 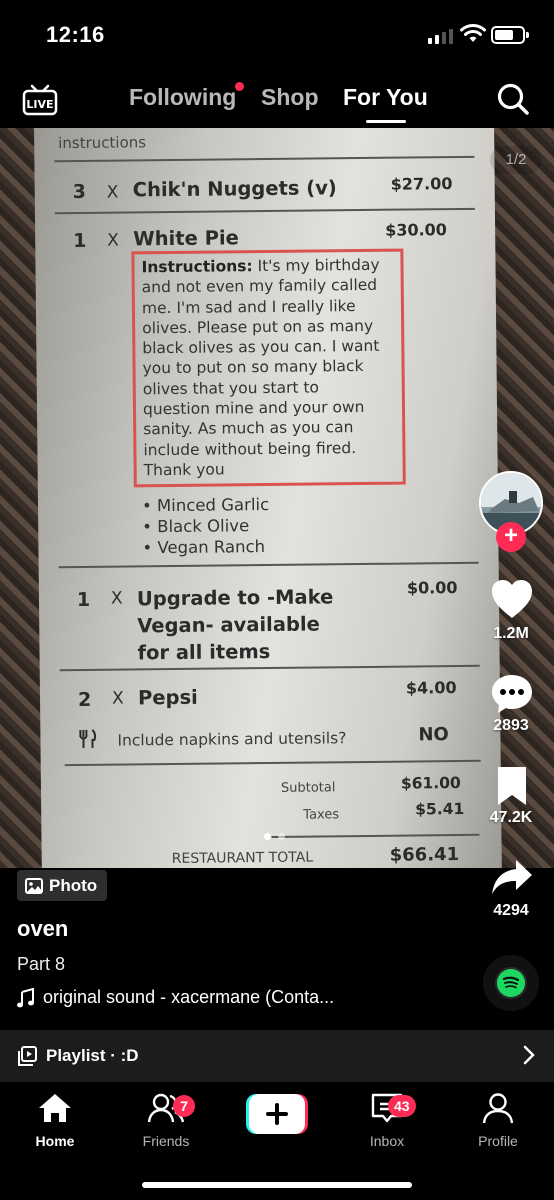 I want to click on comment-icon, so click(x=512, y=694).